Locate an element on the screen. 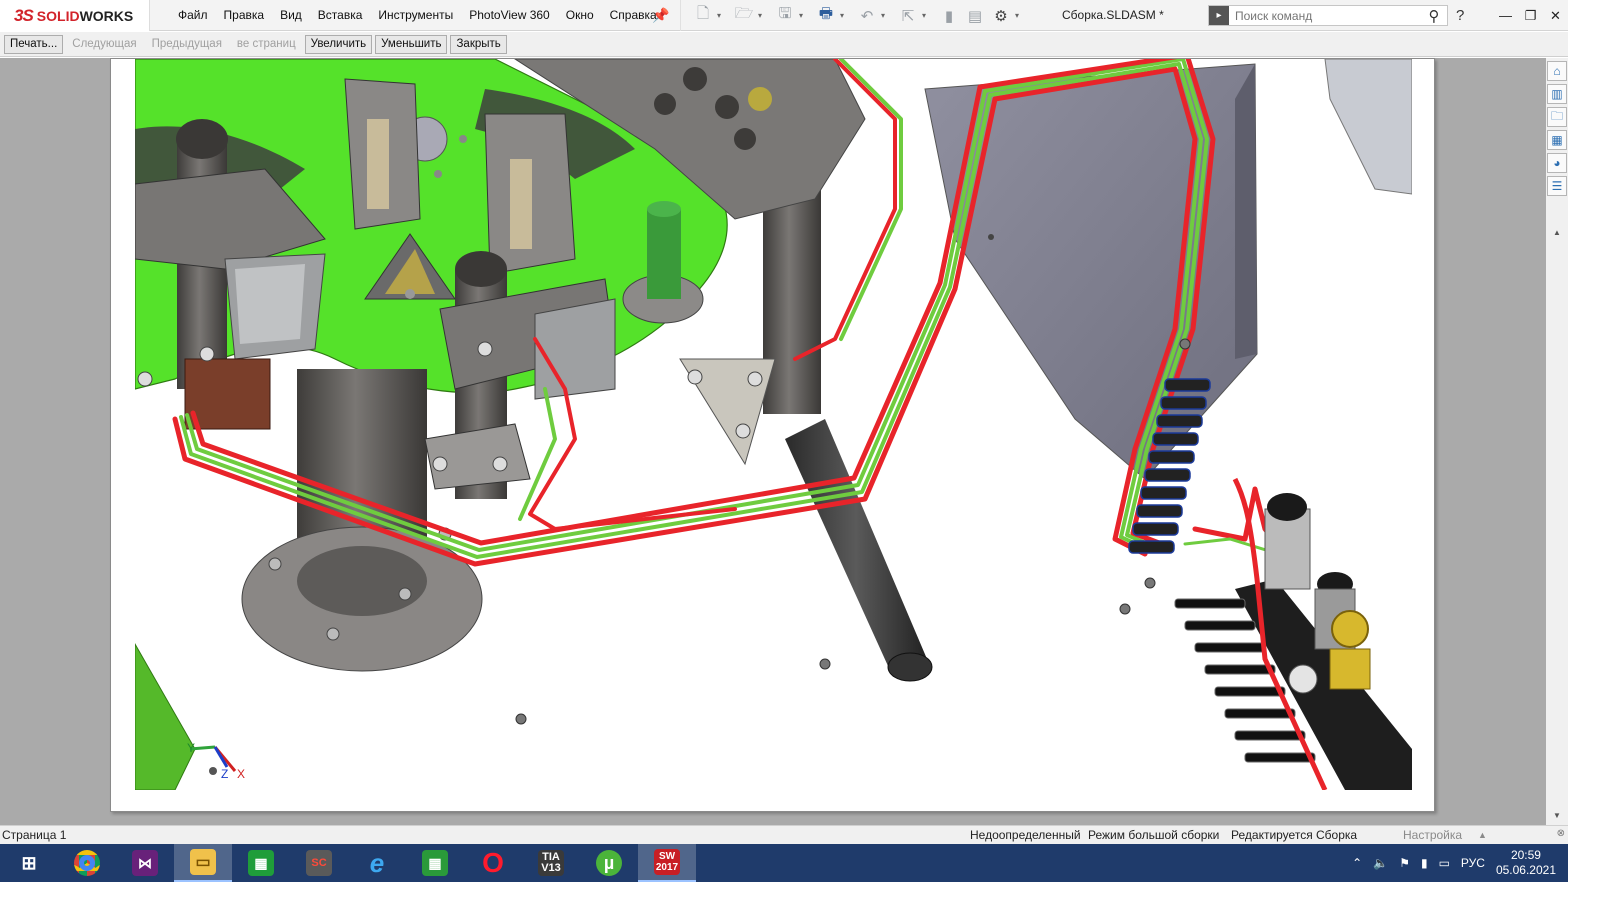  customize-status: Настройка is located at coordinates (1432, 835).